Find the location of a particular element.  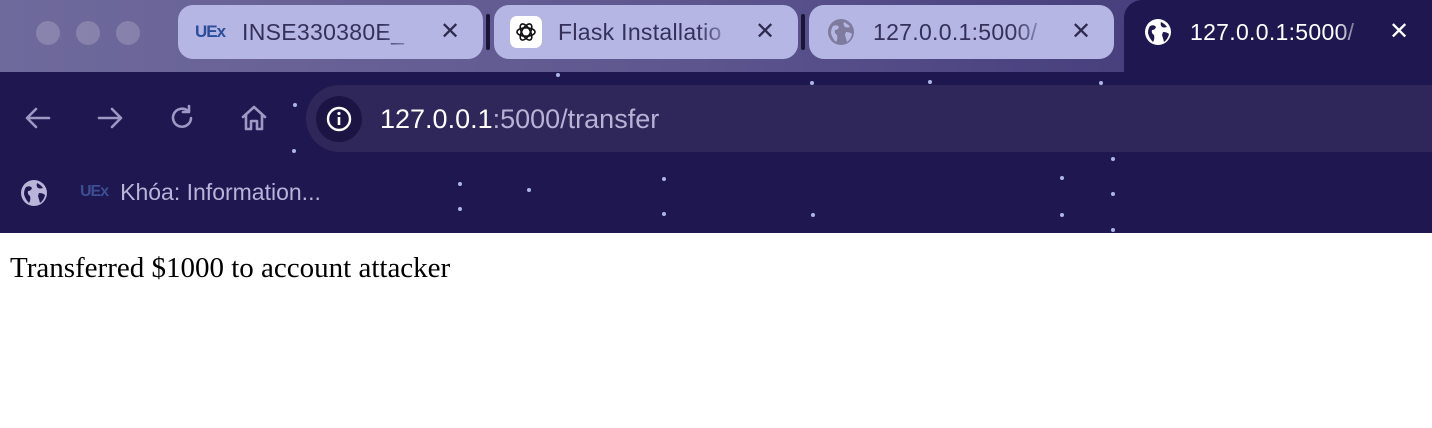

tab-inse330380e: UEx INSE330380E_ ✕ is located at coordinates (330, 32).